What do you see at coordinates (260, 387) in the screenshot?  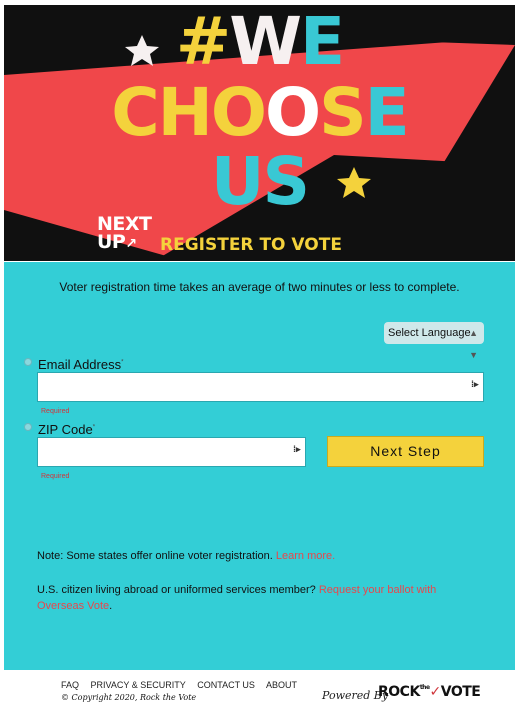 I see `email-field: ⁞▸` at bounding box center [260, 387].